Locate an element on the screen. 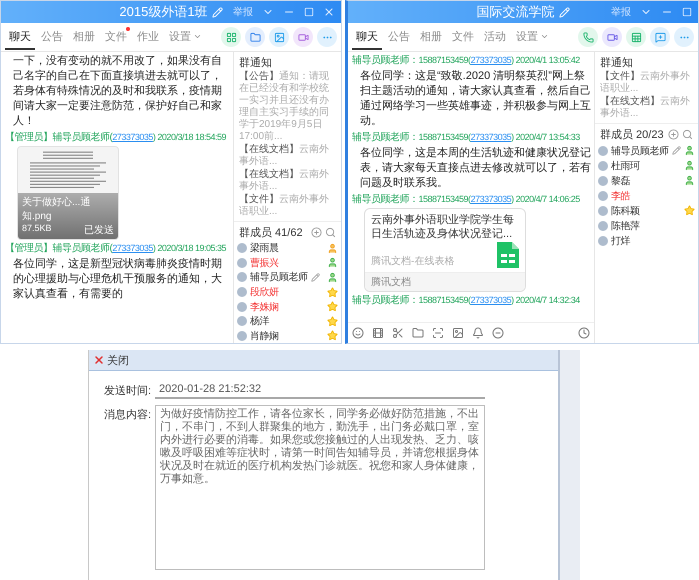  admin-icon is located at coordinates (332, 262).